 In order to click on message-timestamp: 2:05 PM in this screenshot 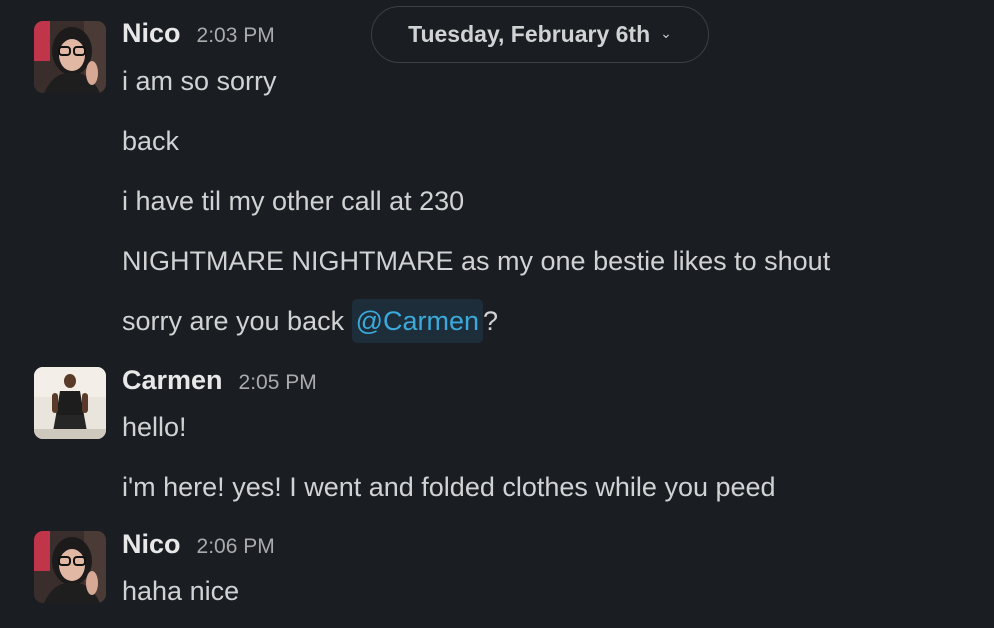, I will do `click(278, 383)`.